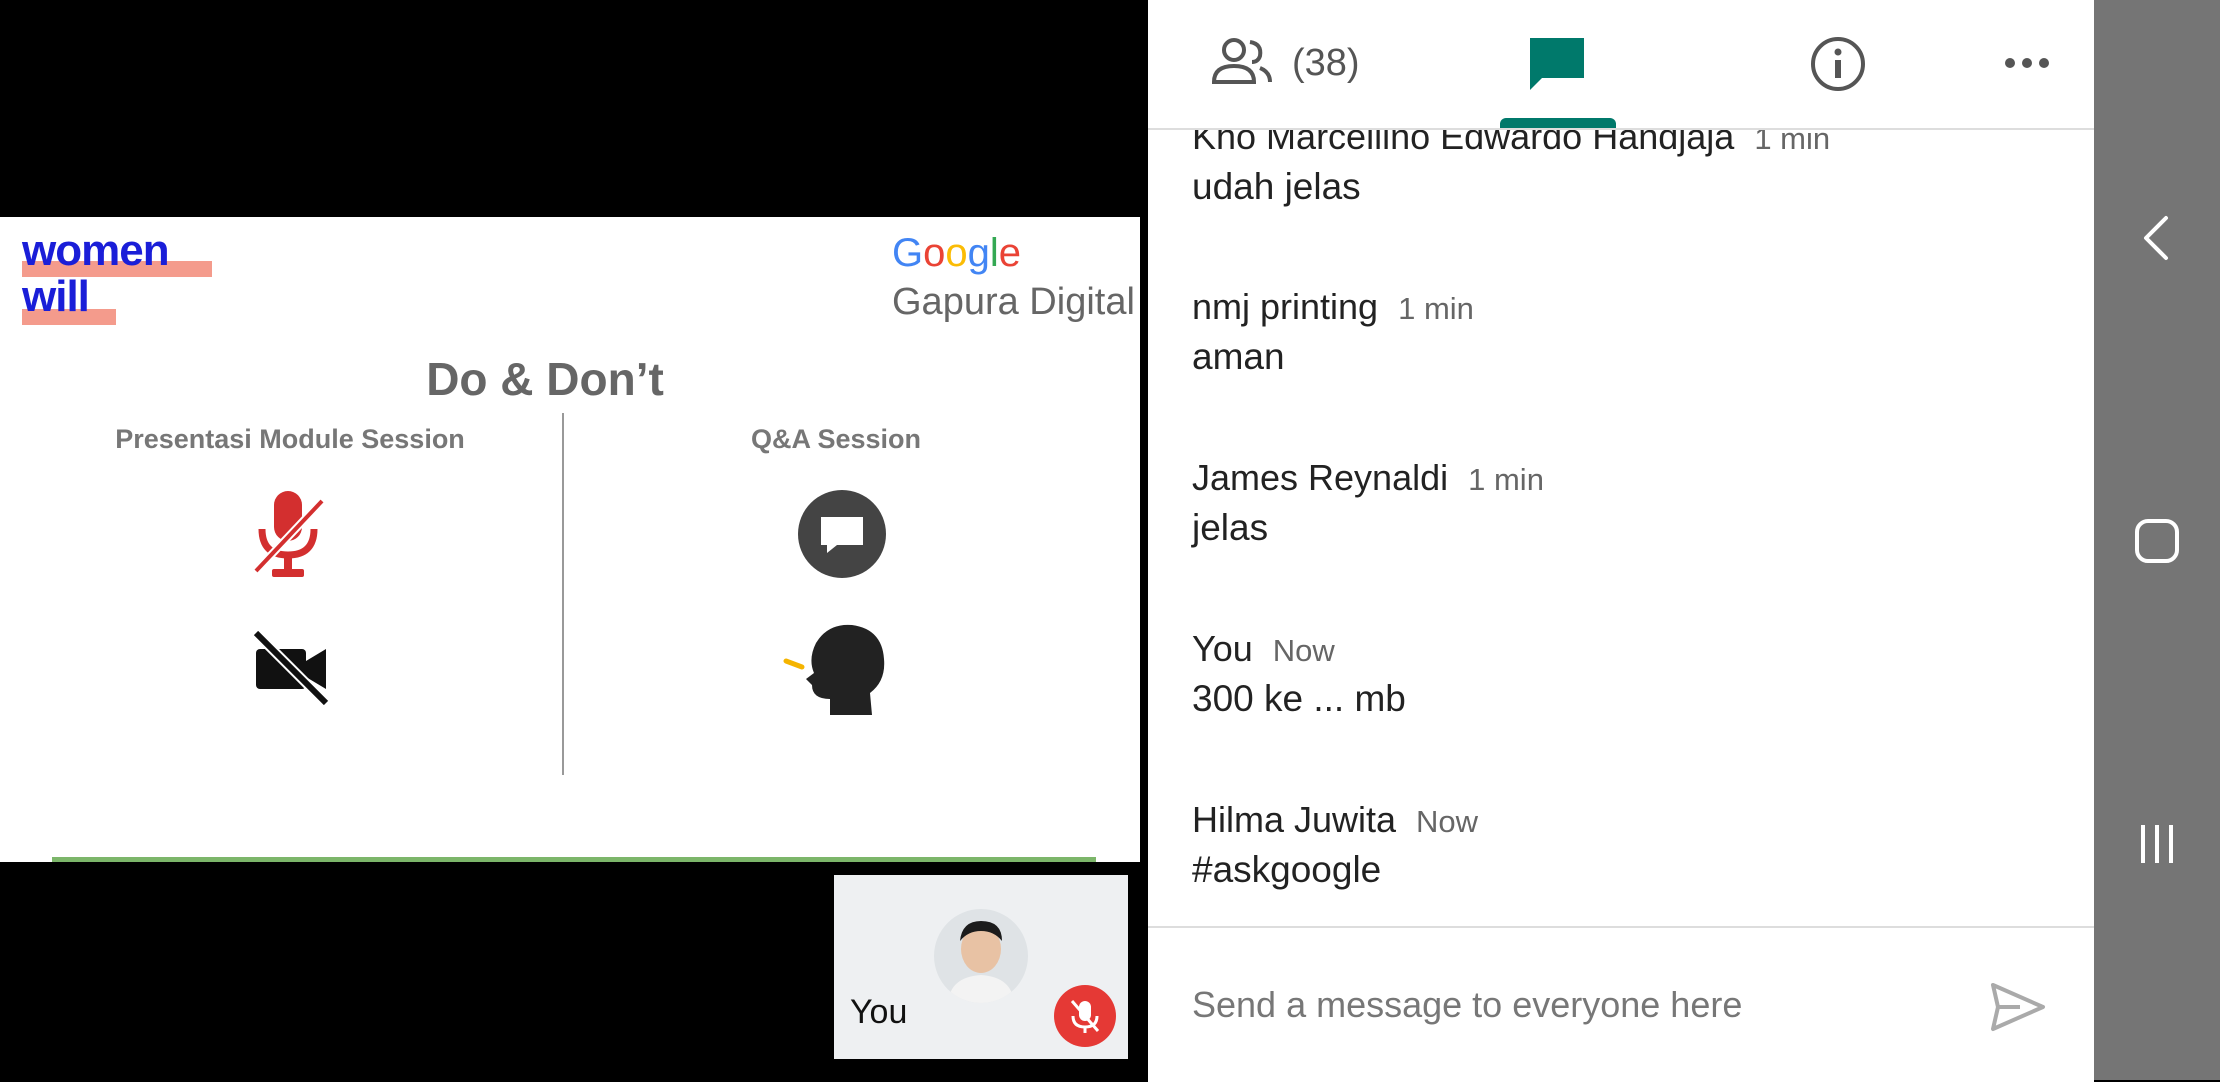 The height and width of the screenshot is (1082, 2220). I want to click on home-icon, so click(2157, 541).